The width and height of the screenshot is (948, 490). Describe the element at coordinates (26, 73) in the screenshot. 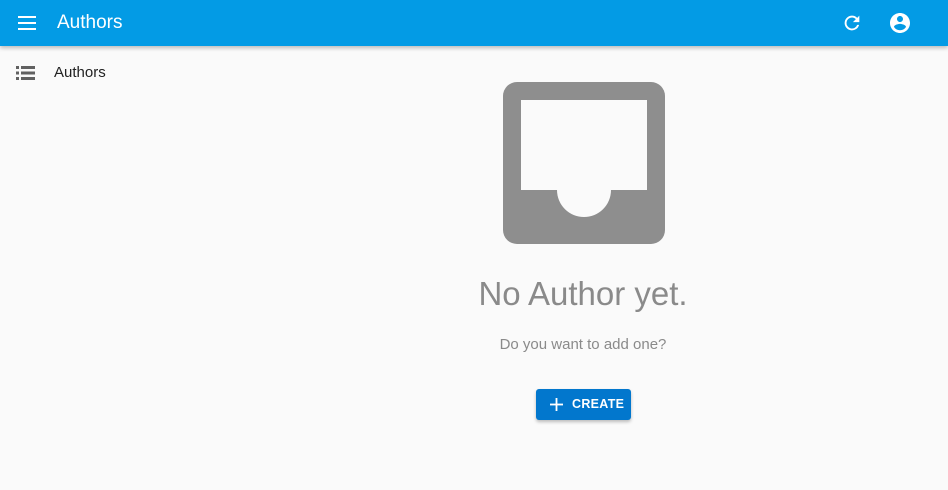

I see `list-icon` at that location.